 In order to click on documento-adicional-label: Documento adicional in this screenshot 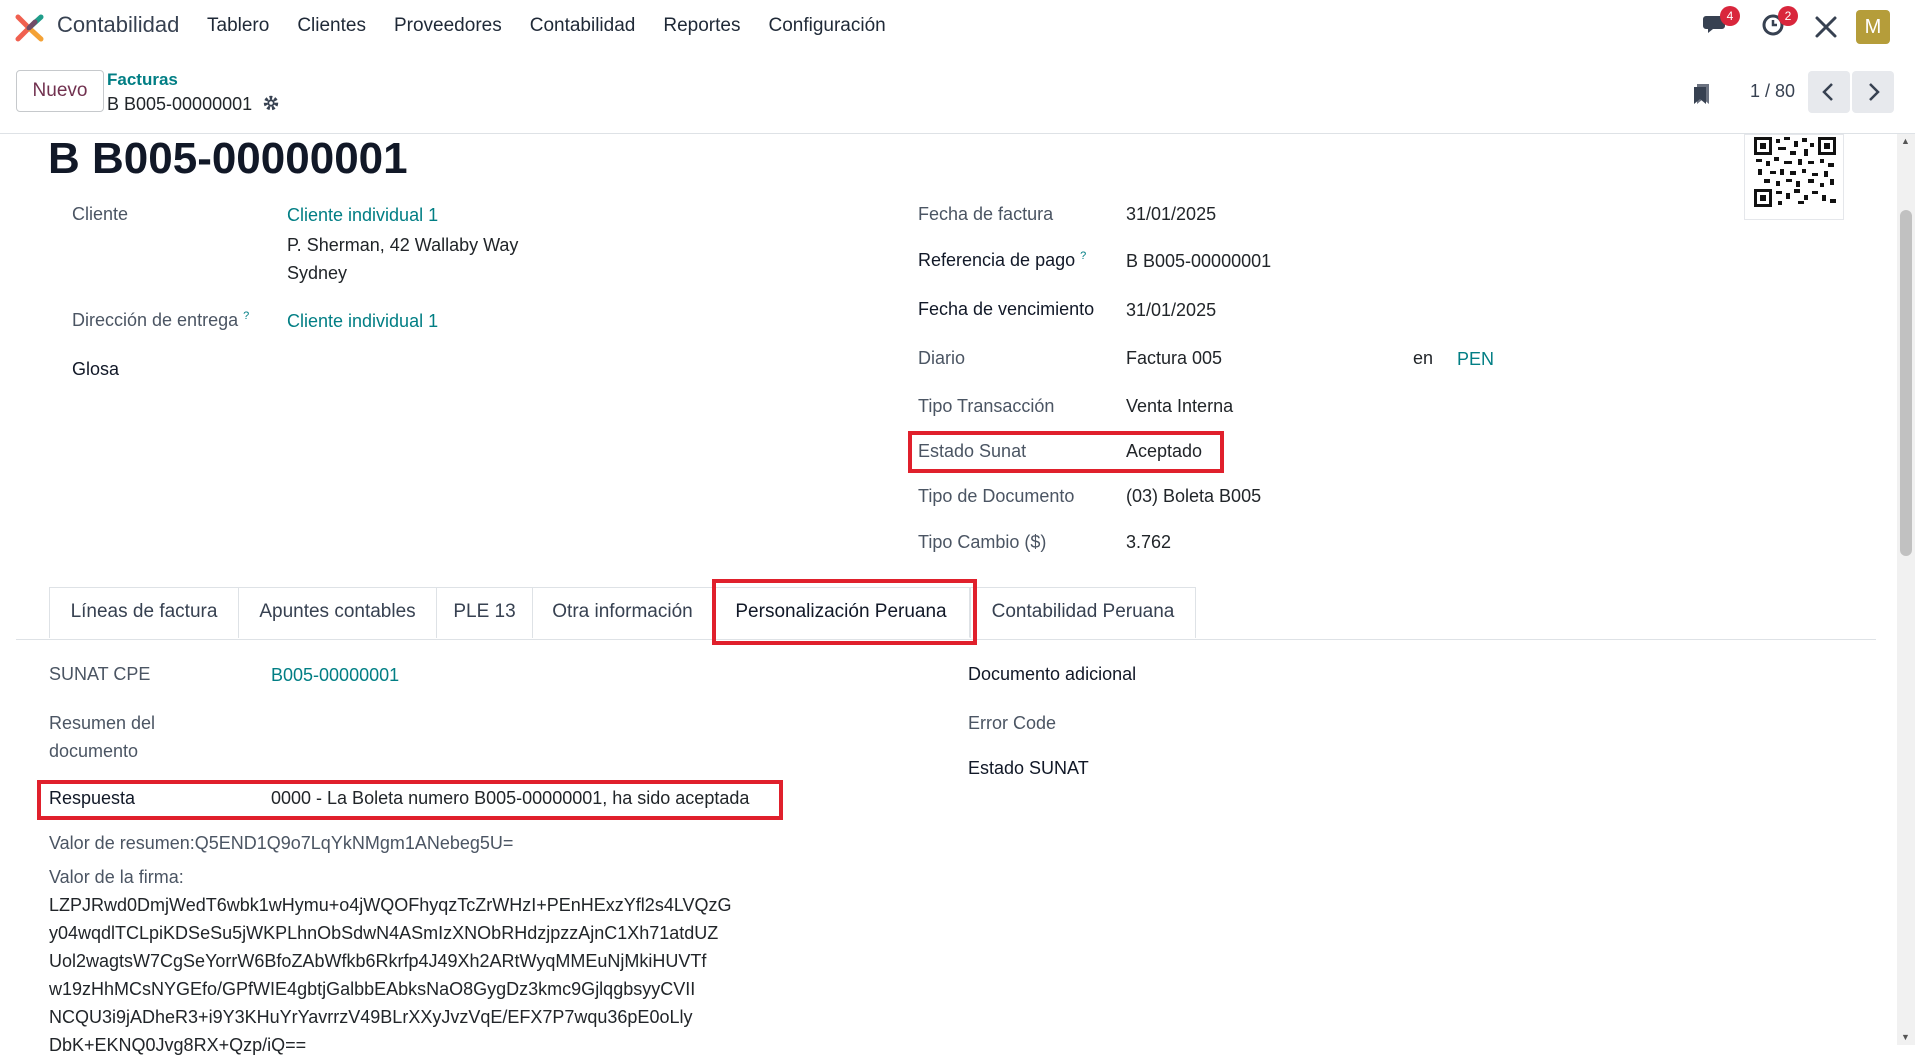, I will do `click(1052, 674)`.